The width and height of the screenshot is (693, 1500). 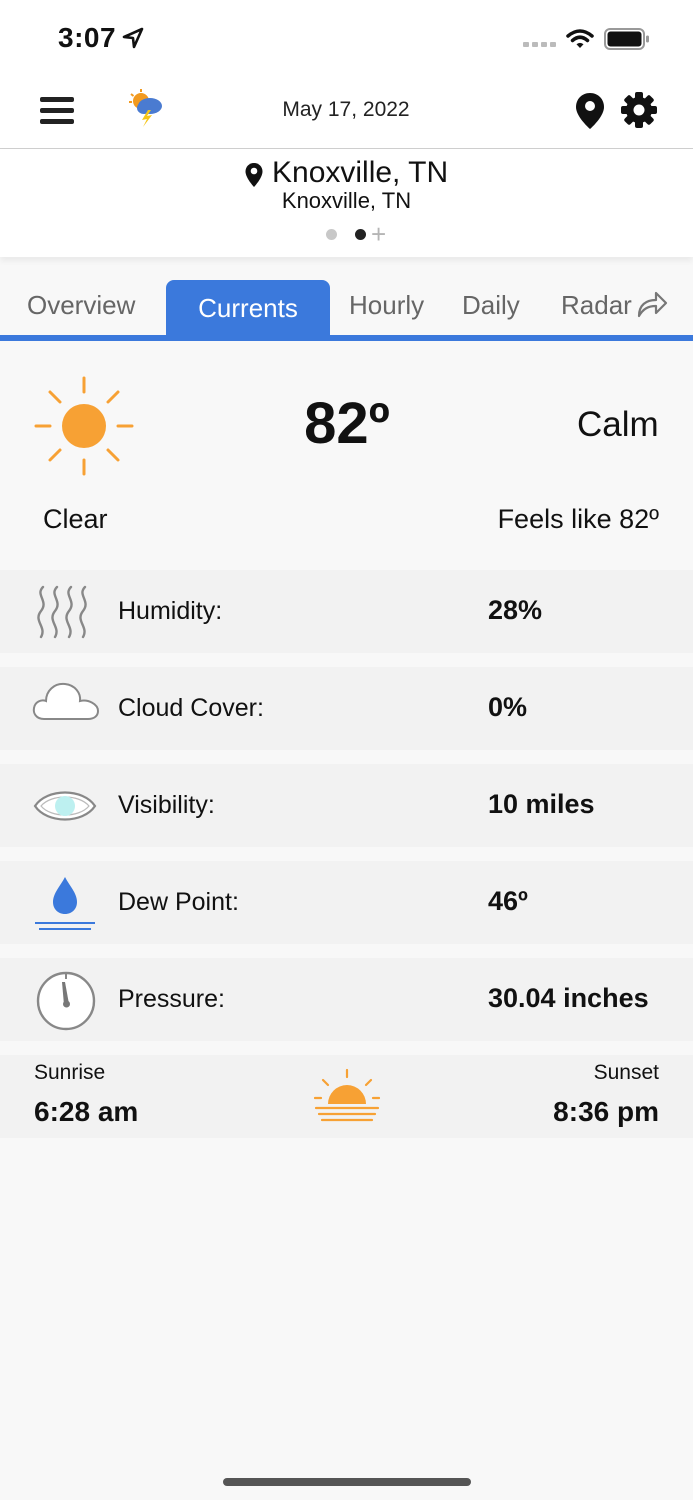 What do you see at coordinates (133, 38) in the screenshot?
I see `location-arrow-icon` at bounding box center [133, 38].